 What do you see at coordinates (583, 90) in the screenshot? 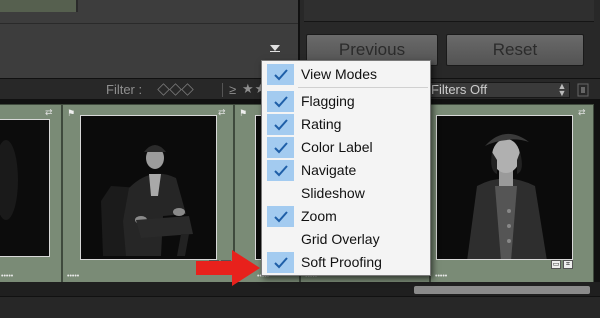
I see `filter-lock-icon` at bounding box center [583, 90].